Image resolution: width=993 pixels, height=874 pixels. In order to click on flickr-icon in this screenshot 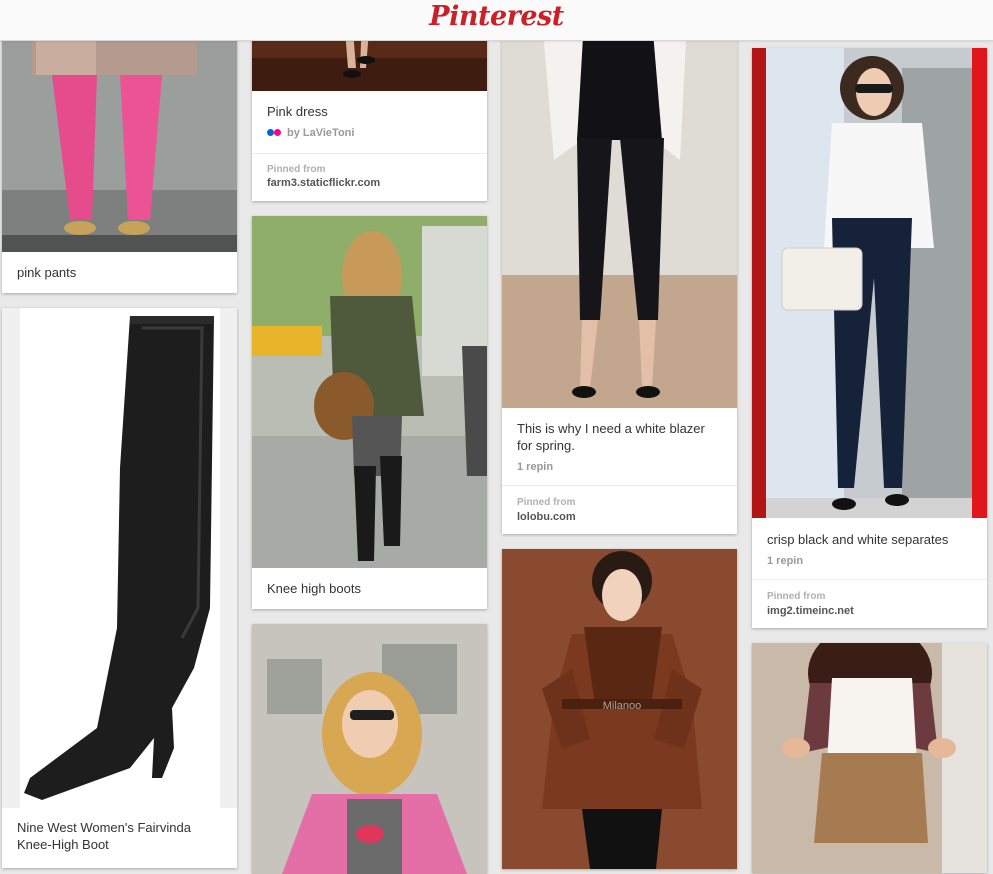, I will do `click(274, 133)`.